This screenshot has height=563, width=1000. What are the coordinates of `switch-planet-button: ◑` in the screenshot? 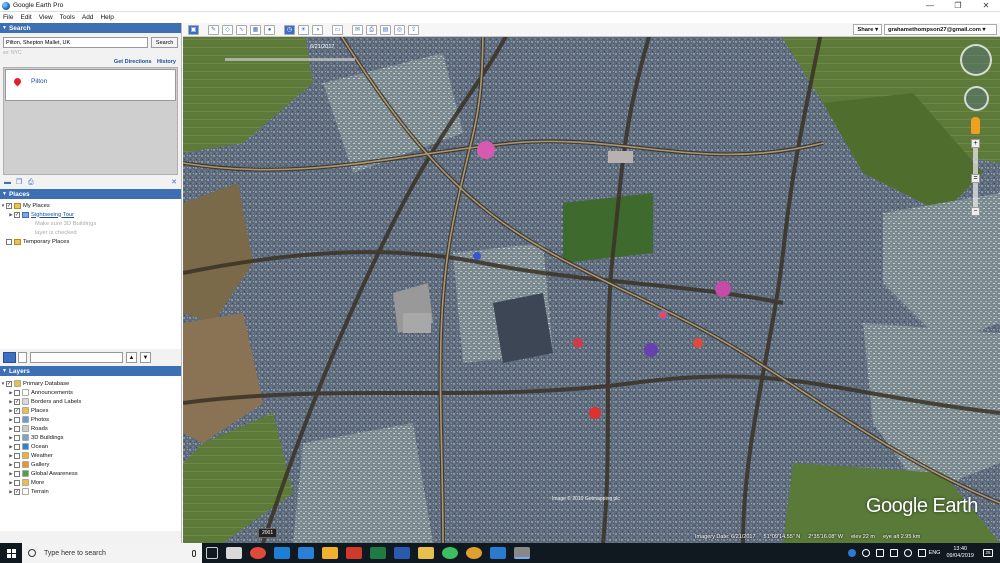 It's located at (317, 29).